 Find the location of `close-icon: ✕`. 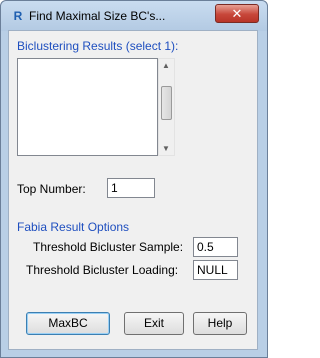

close-icon: ✕ is located at coordinates (237, 14).